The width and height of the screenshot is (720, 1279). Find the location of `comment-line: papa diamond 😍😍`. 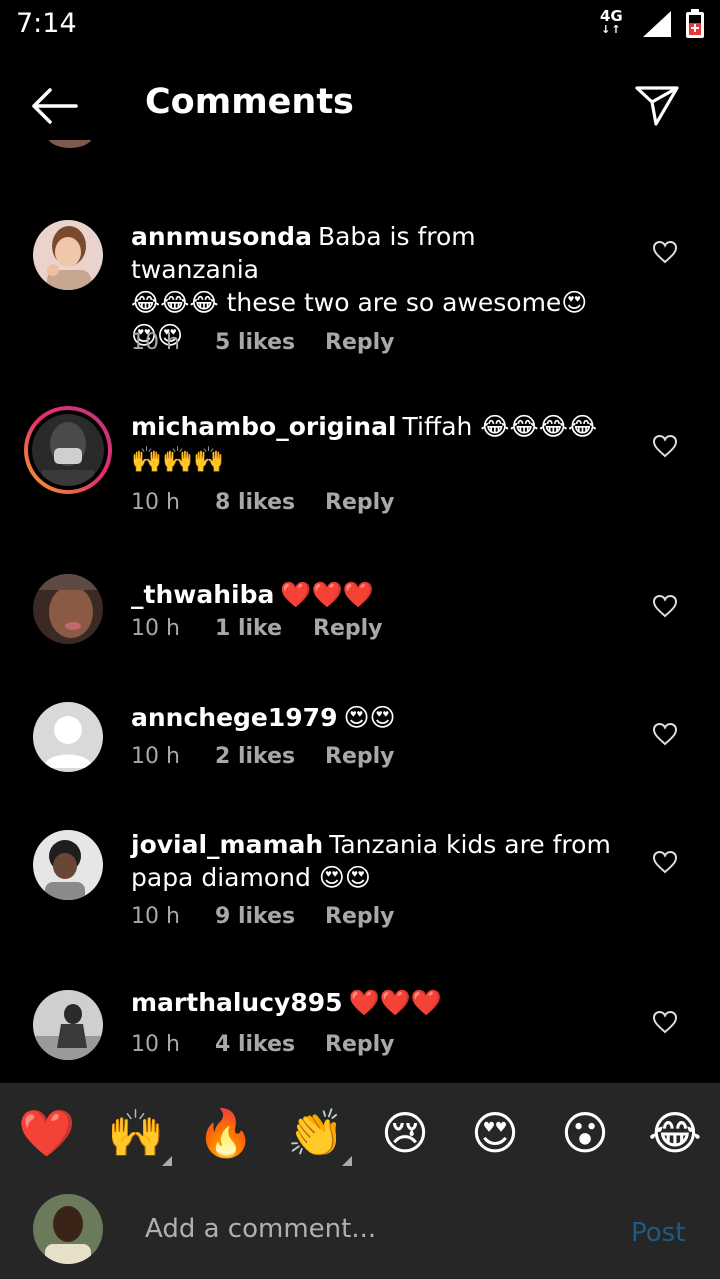

comment-line: papa diamond 😍😍 is located at coordinates (251, 877).